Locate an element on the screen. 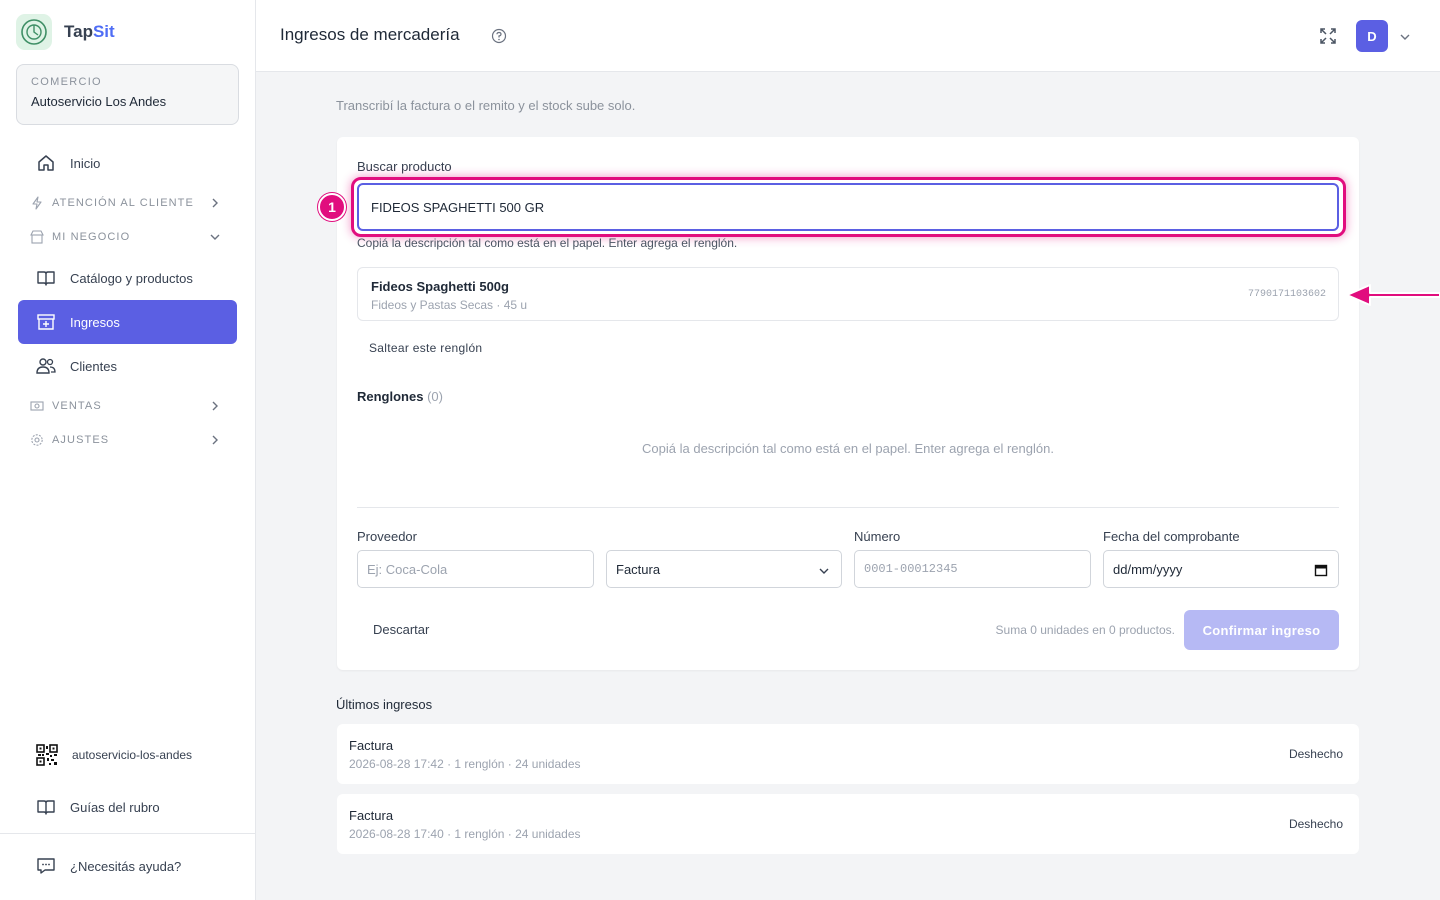 Image resolution: width=1440 pixels, height=900 pixels. store-label: COMERCIO is located at coordinates (66, 82).